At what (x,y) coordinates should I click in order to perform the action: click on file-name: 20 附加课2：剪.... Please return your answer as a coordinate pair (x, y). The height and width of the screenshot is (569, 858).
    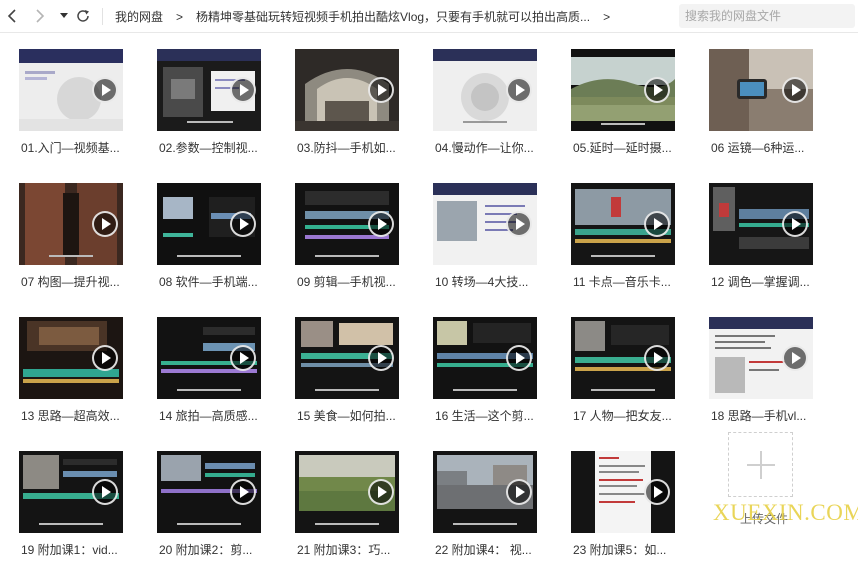
    Looking at the image, I should click on (206, 550).